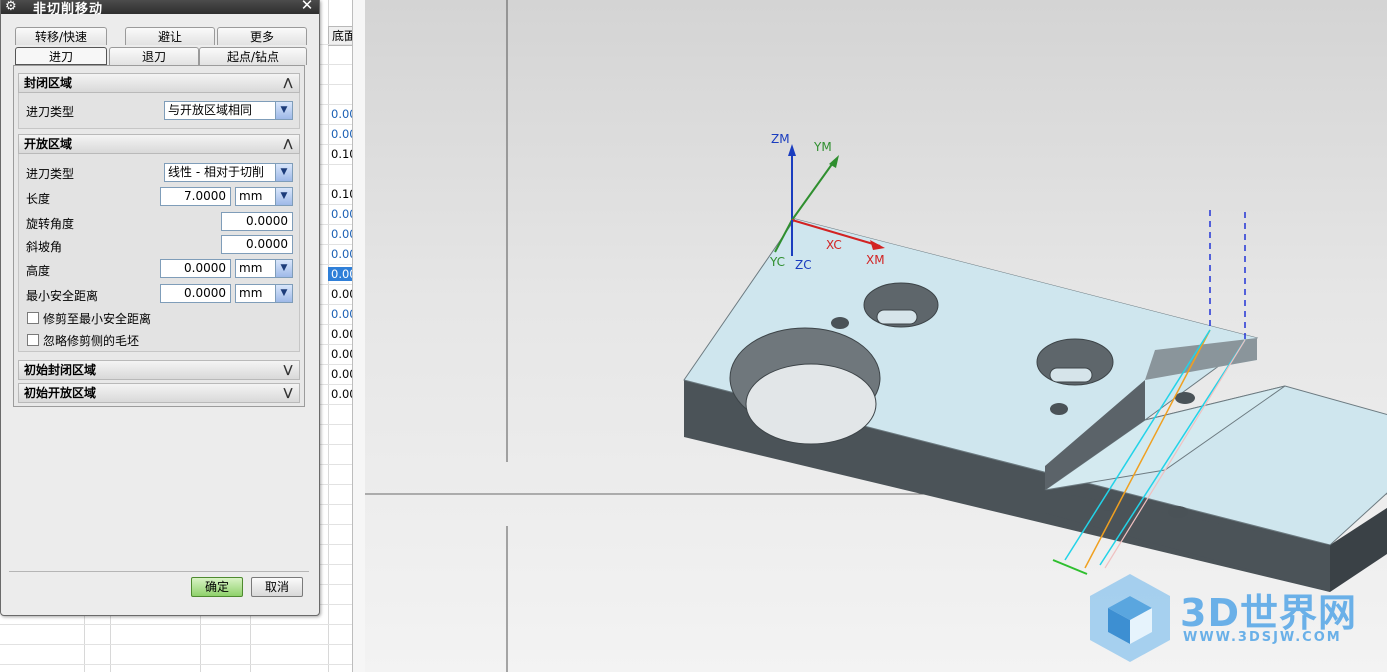 The image size is (1387, 672). I want to click on engage-path, so click(1070, 567).